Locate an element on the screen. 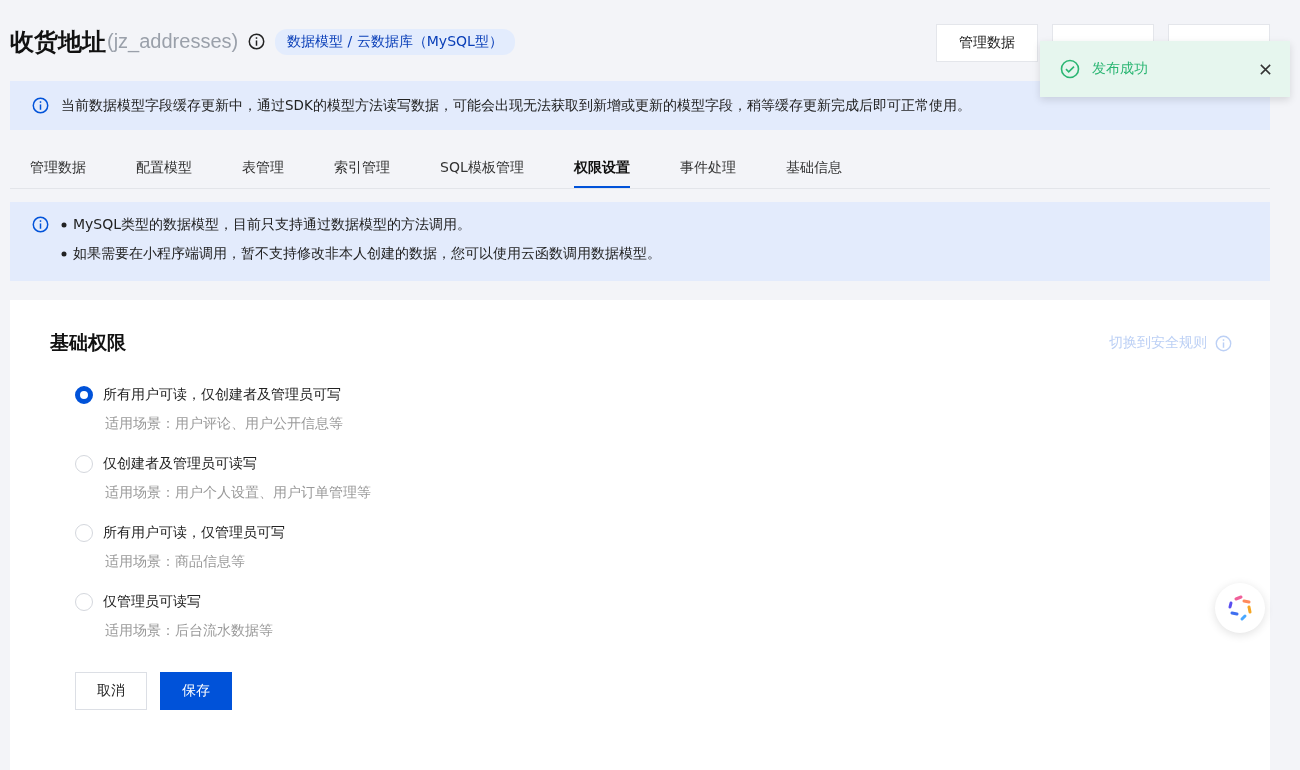 The image size is (1300, 770). option-hint: 适用场景：后台流水数据等 is located at coordinates (189, 631).